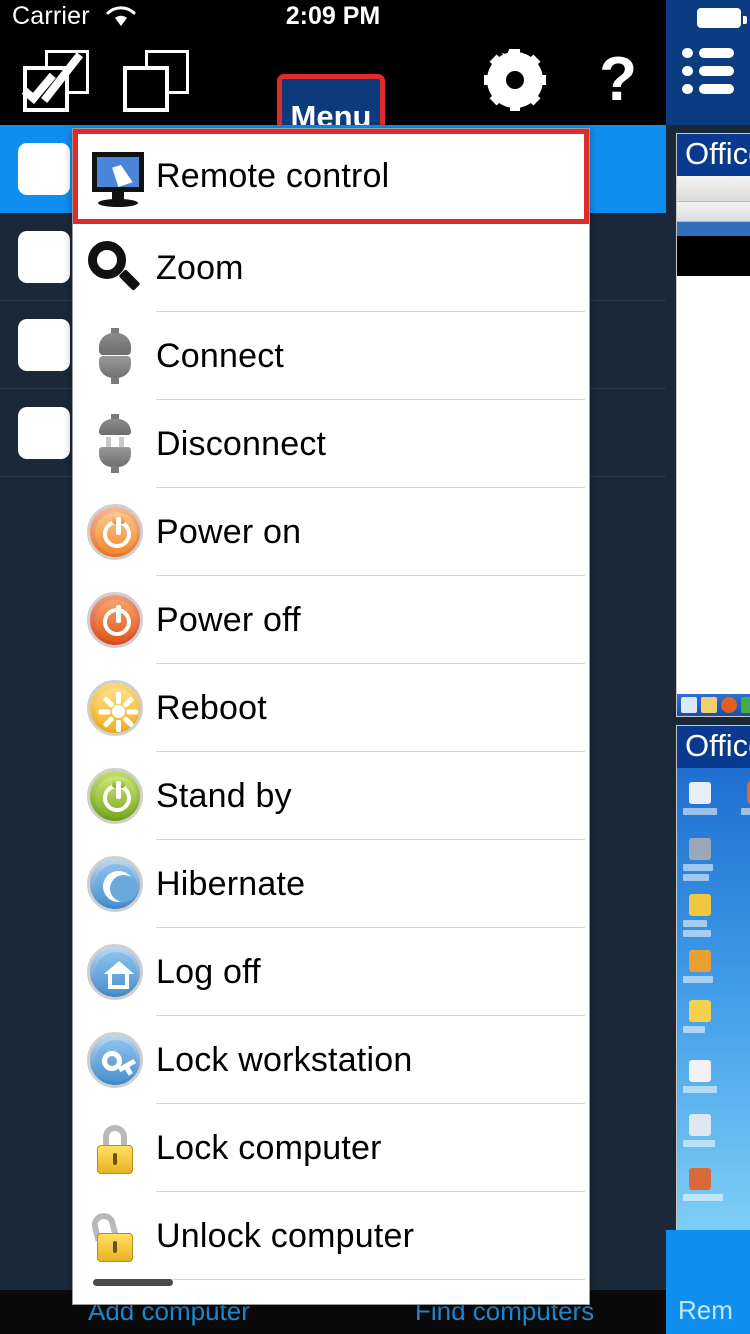  What do you see at coordinates (117, 177) in the screenshot?
I see `monitor-cursor-icon` at bounding box center [117, 177].